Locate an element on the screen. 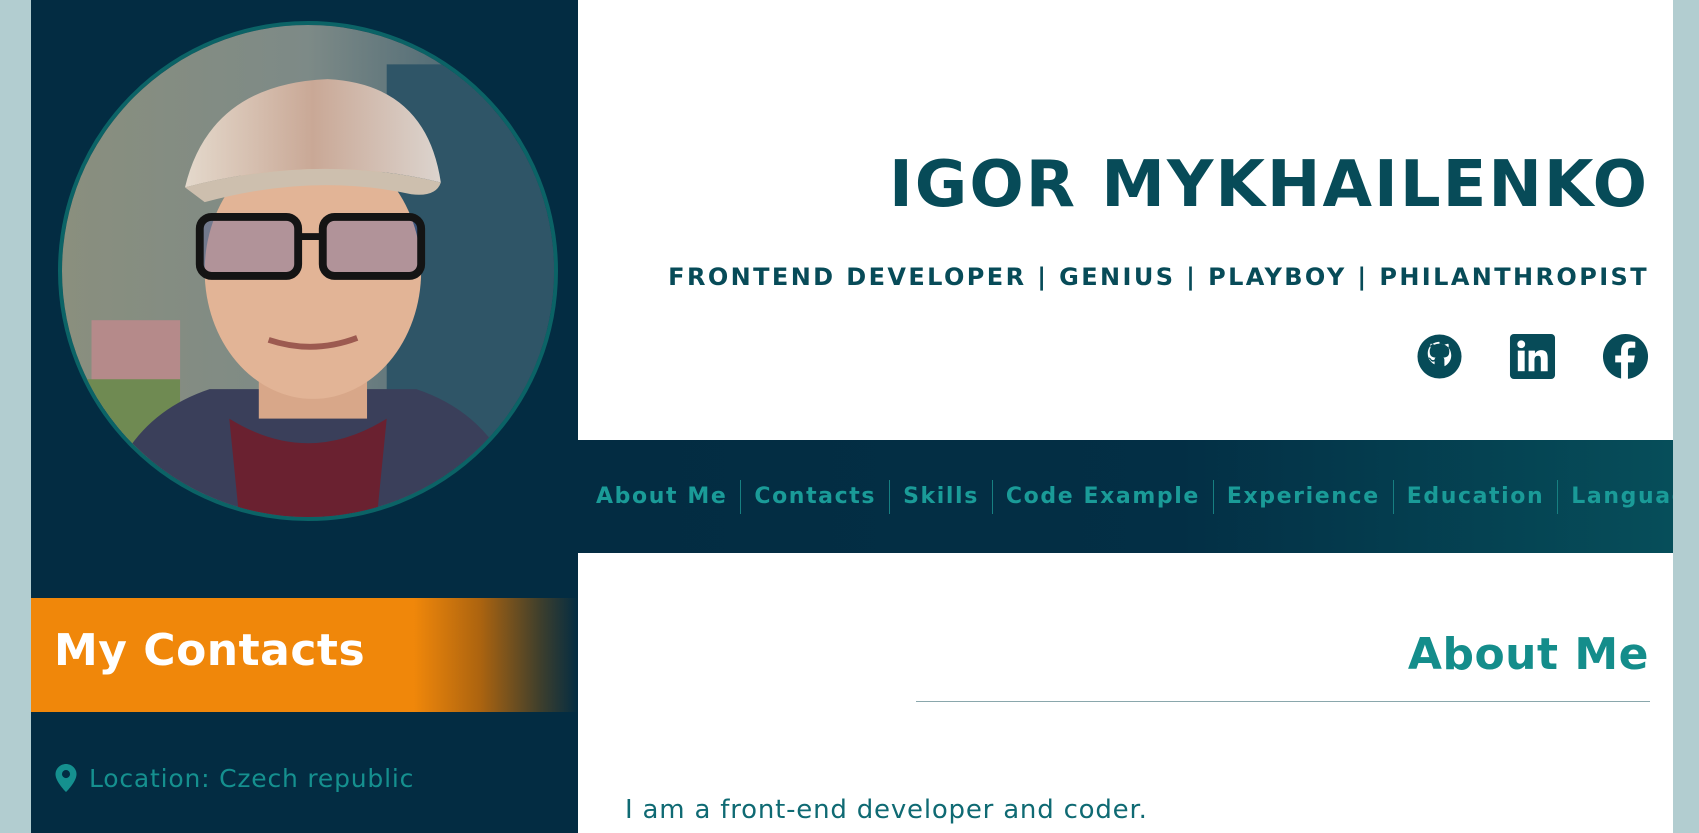  social-links is located at coordinates (1532, 356).